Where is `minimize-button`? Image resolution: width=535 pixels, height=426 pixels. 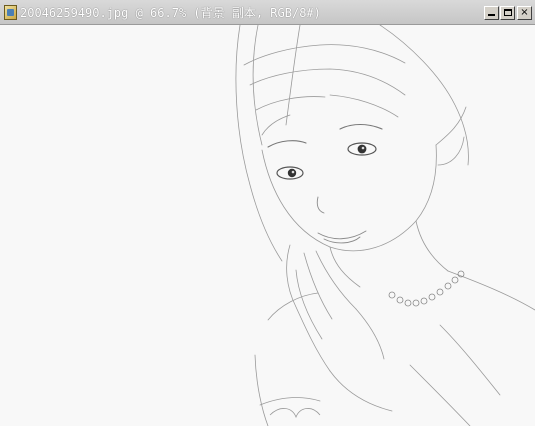 minimize-button is located at coordinates (491, 13).